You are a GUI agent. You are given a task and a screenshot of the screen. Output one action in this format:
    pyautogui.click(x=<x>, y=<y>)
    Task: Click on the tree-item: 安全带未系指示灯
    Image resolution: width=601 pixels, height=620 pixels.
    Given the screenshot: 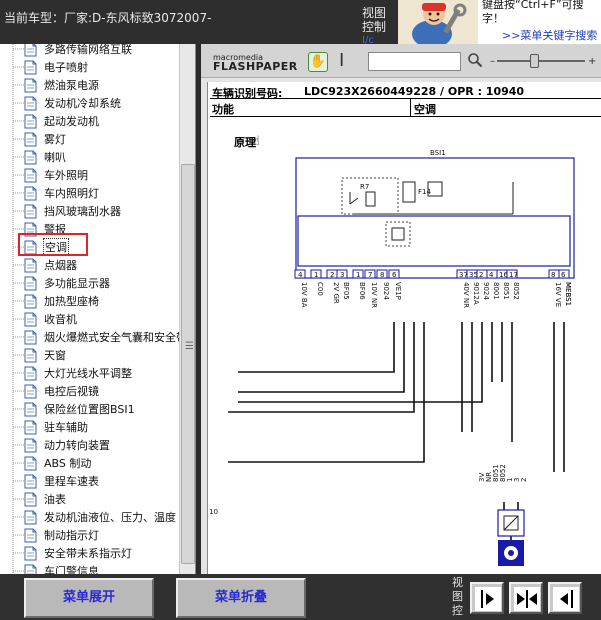 What is the action you would take?
    pyautogui.click(x=78, y=553)
    